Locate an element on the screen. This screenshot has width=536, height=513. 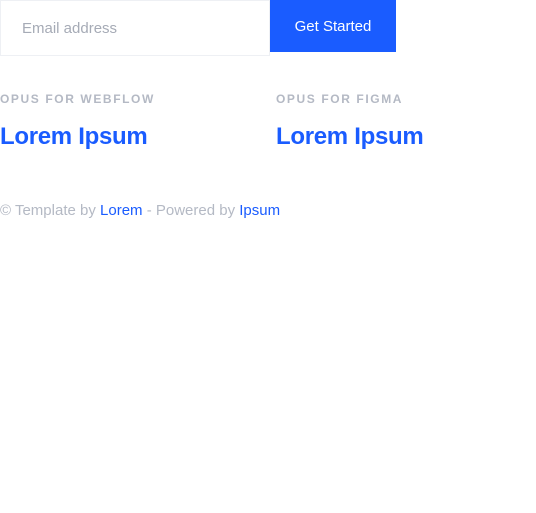
product-title-figma: Lorem Ipsum is located at coordinates (350, 137).